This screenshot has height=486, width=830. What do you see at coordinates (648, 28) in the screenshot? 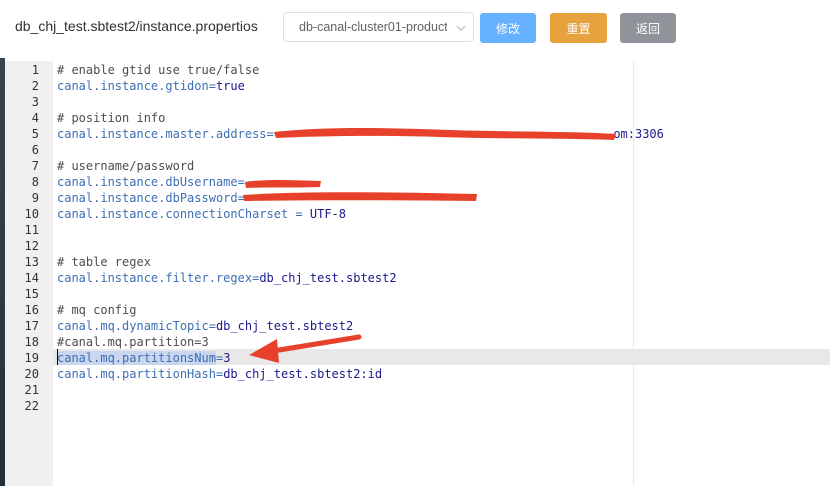
I see `back-button: 返回` at bounding box center [648, 28].